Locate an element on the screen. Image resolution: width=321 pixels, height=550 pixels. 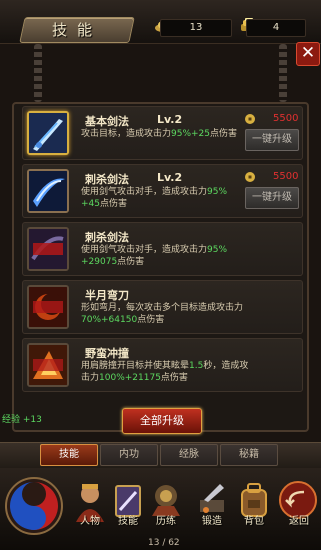
tab-meridians: 经脉 is located at coordinates (189, 455).